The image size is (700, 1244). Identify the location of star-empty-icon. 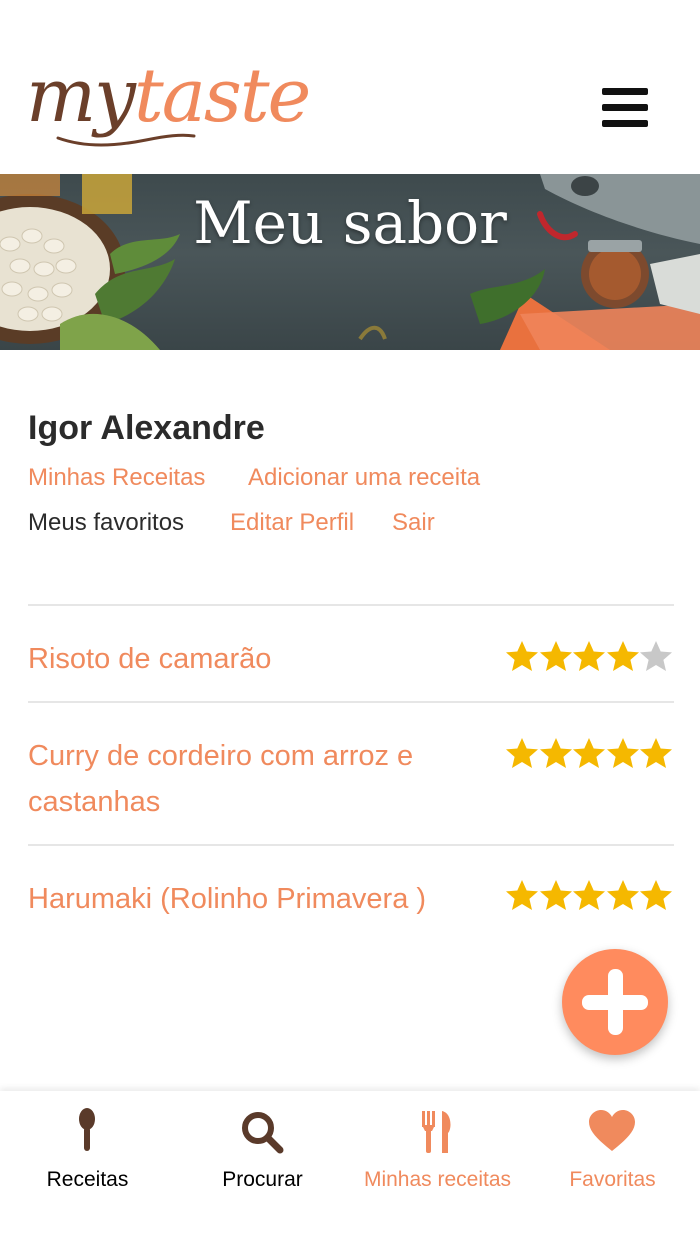
(656, 656).